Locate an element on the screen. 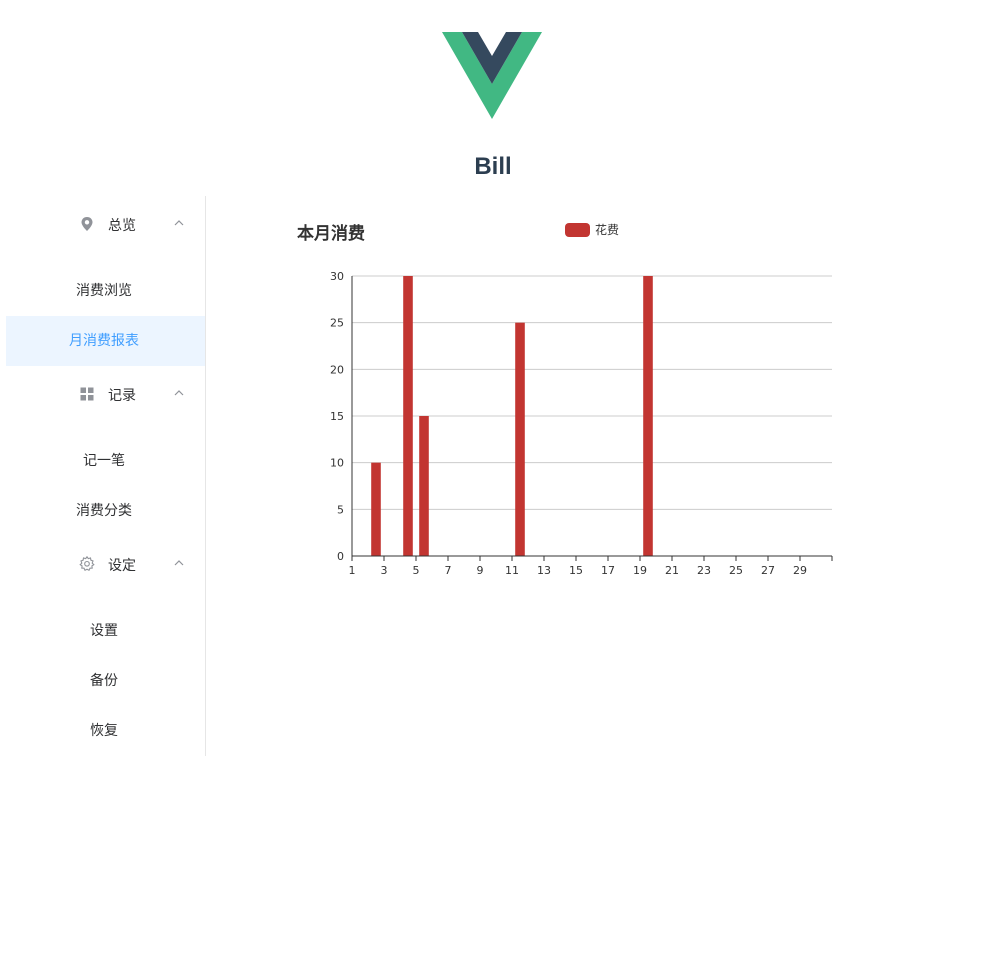 This screenshot has height=957, width=986. y-tick-label: 10 is located at coordinates (337, 463).